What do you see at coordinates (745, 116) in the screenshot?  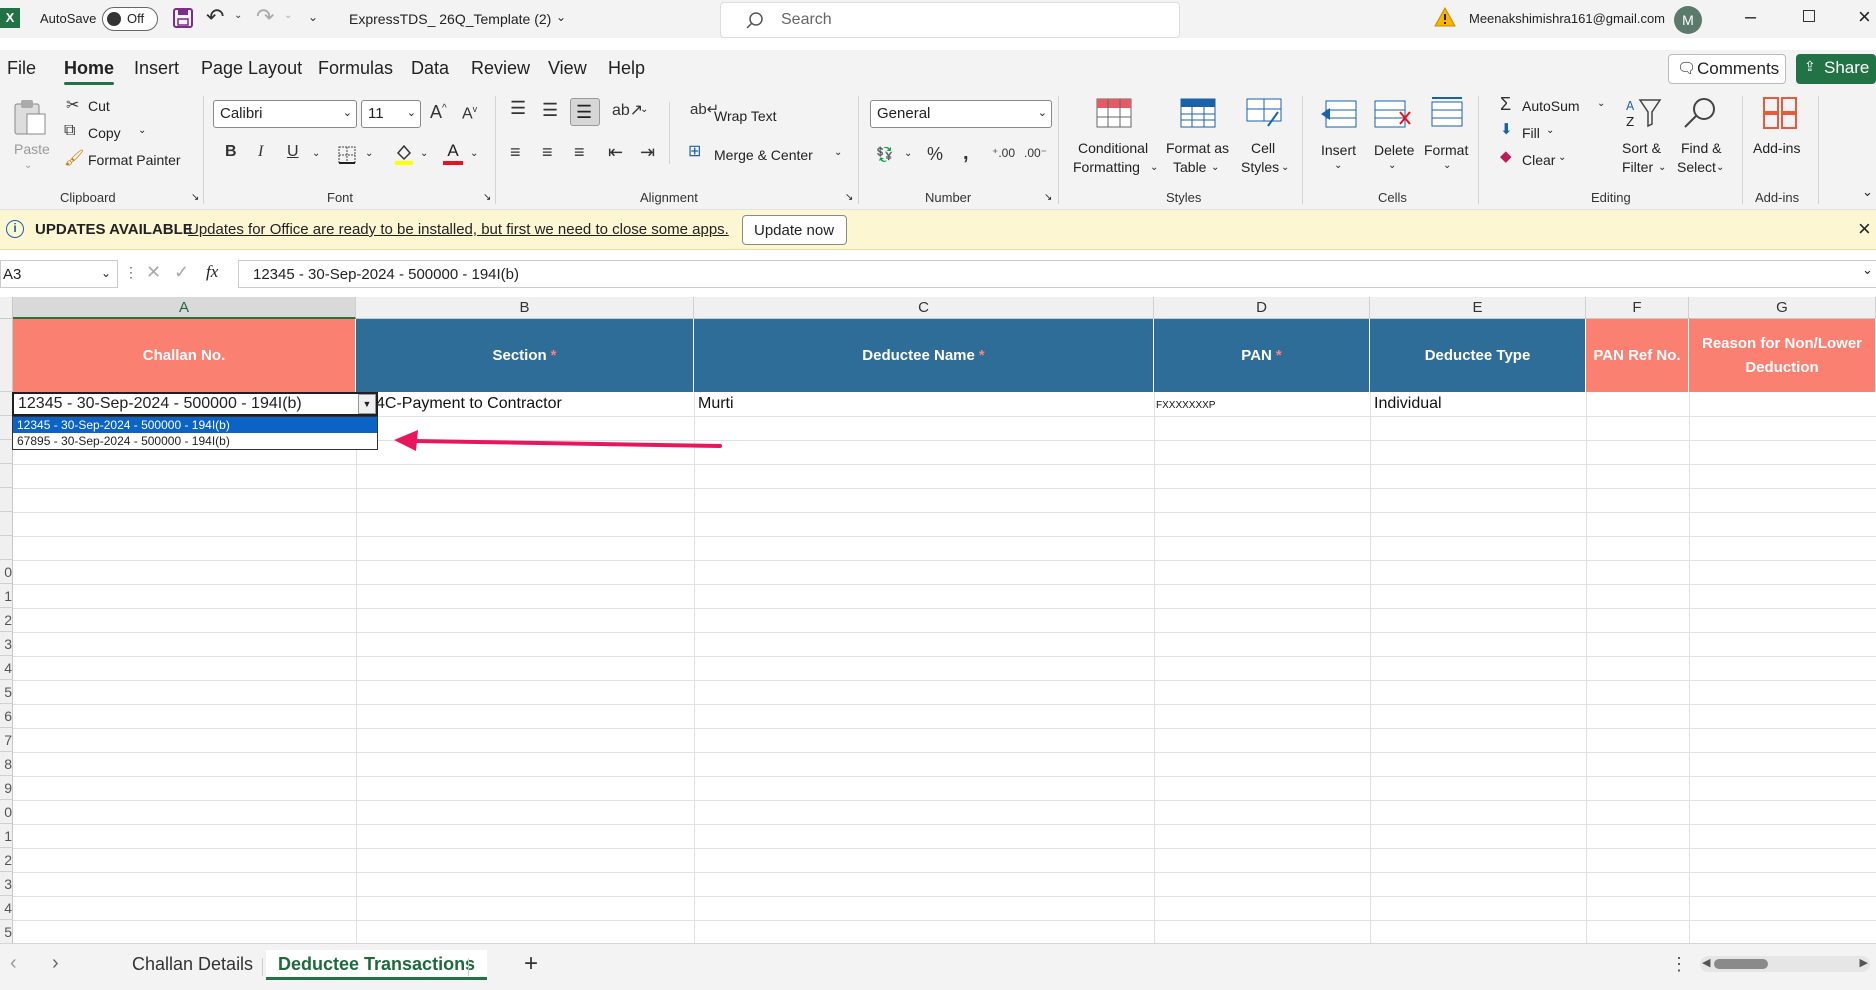 I see `wrap-text-button: Wrap Text` at bounding box center [745, 116].